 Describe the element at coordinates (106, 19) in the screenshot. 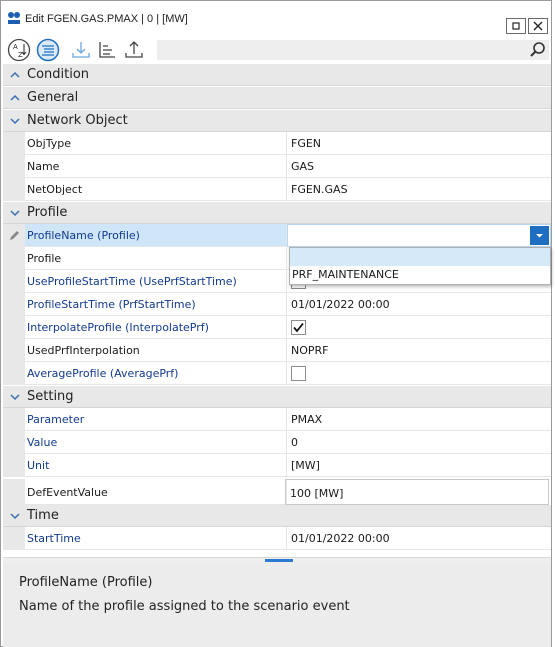

I see `window-title: Edit FGEN.GAS.PMAX | 0 | [MW]` at that location.